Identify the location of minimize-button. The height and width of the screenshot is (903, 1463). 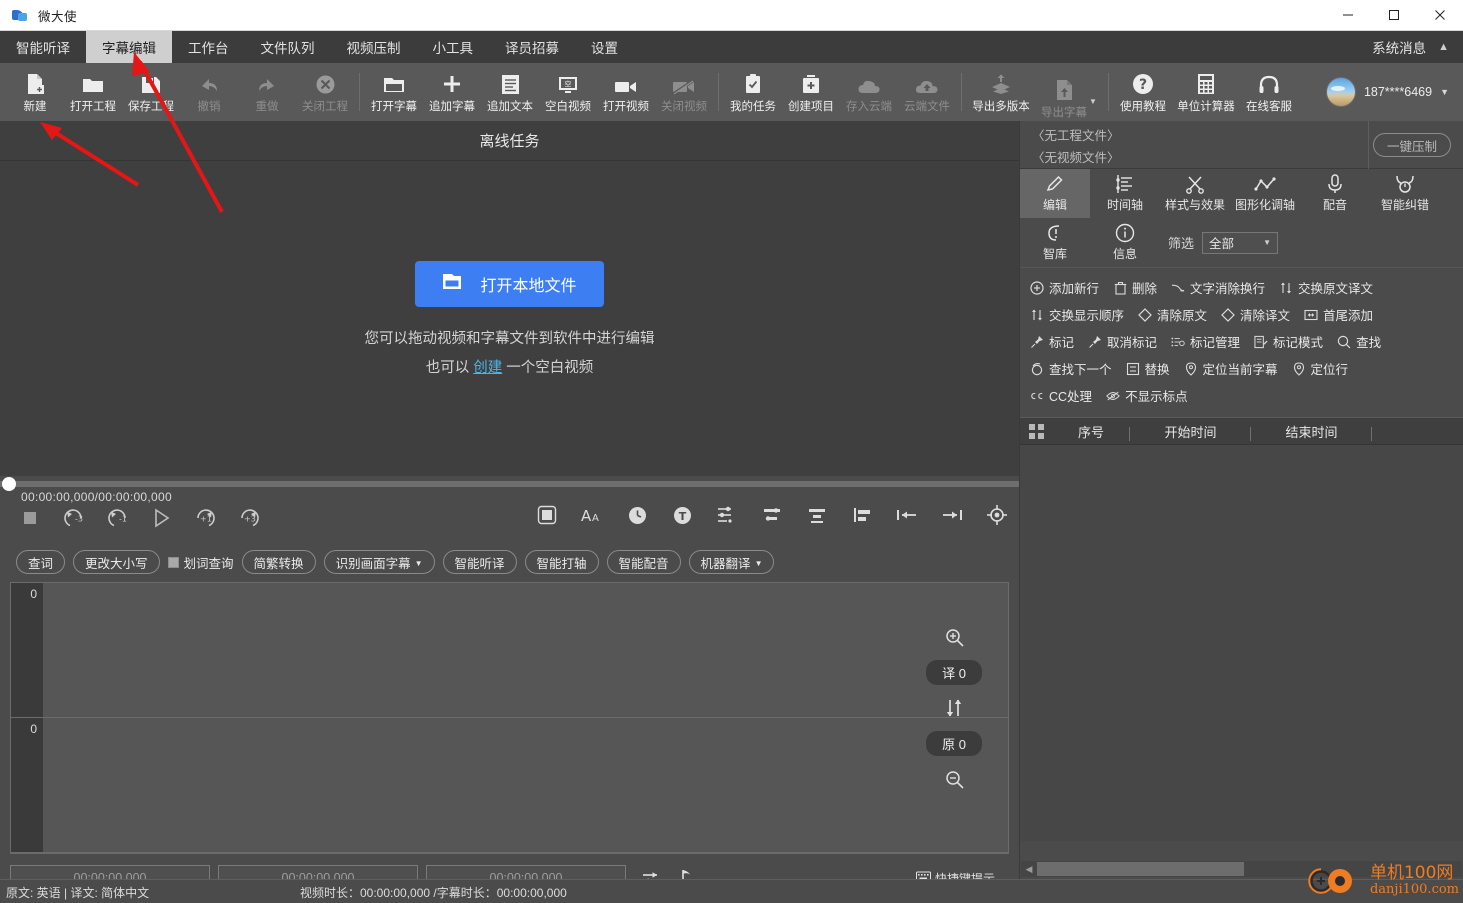
(1348, 15).